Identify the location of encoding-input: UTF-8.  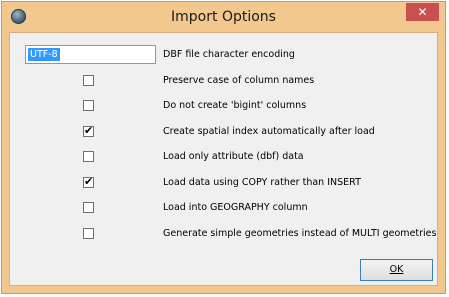
(90, 54).